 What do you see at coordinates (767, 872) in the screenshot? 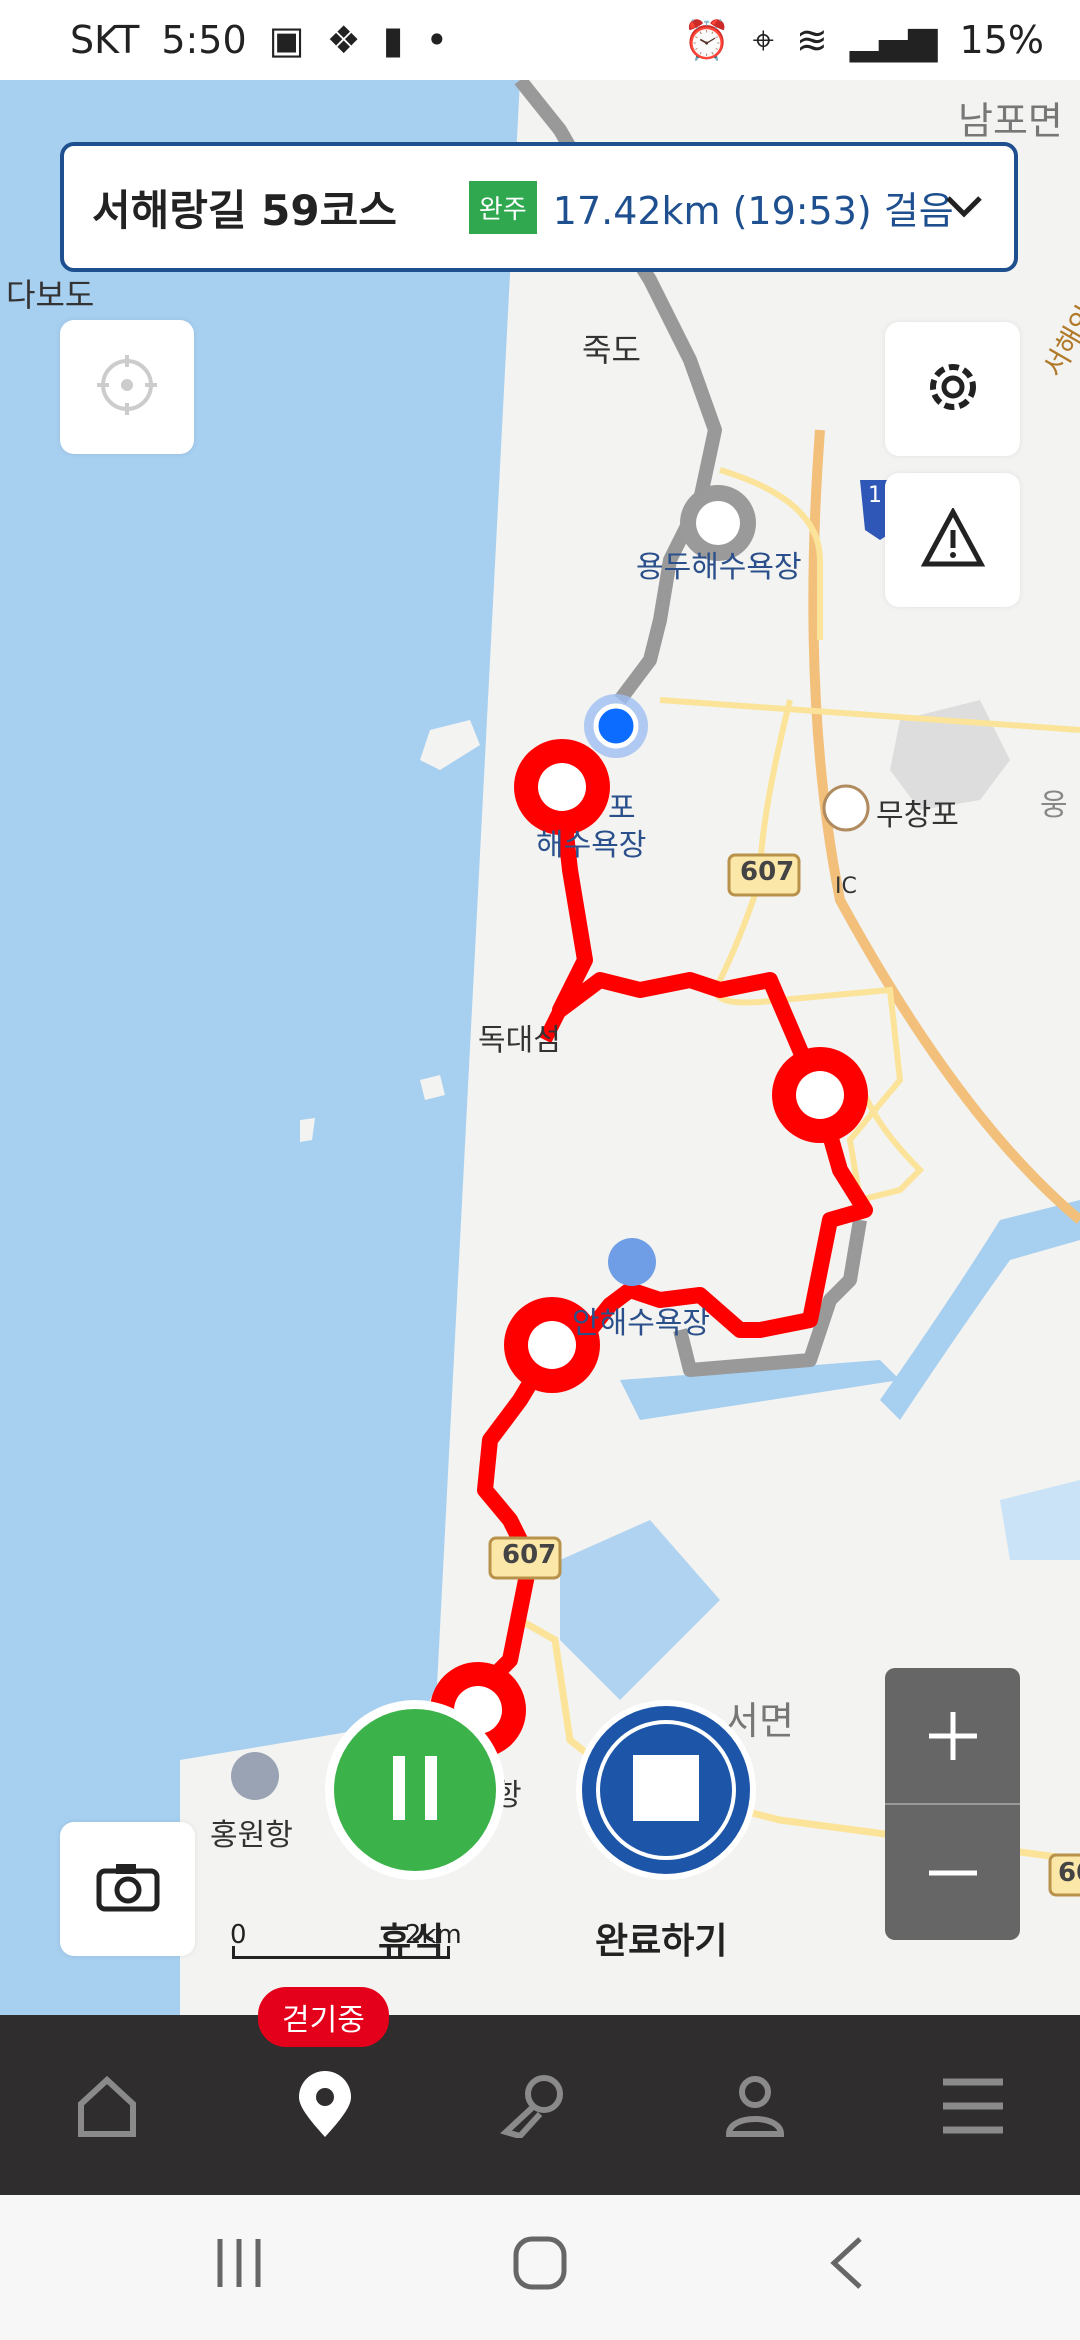
I see `road-607-a: 607` at bounding box center [767, 872].